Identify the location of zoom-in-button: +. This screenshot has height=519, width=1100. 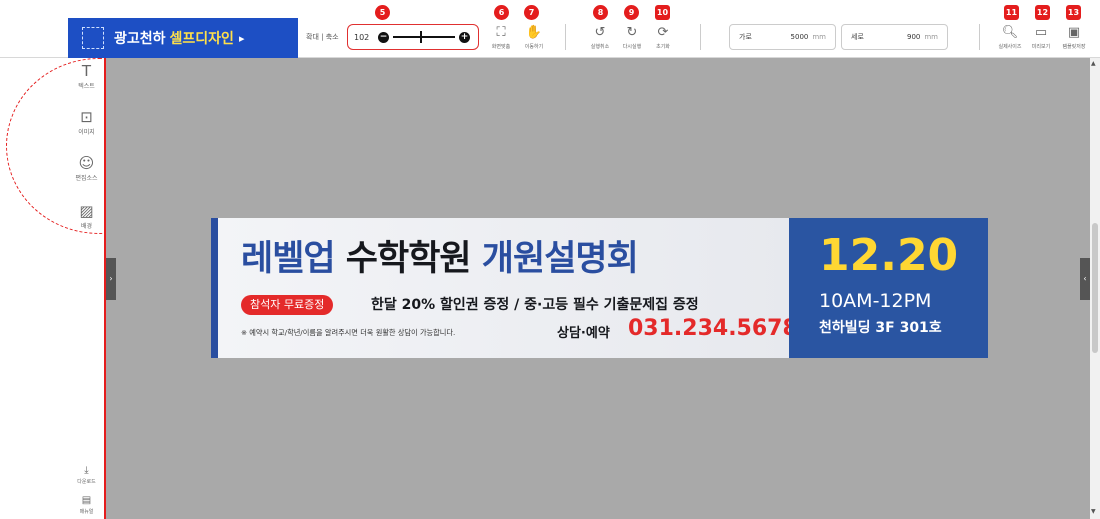
(464, 37).